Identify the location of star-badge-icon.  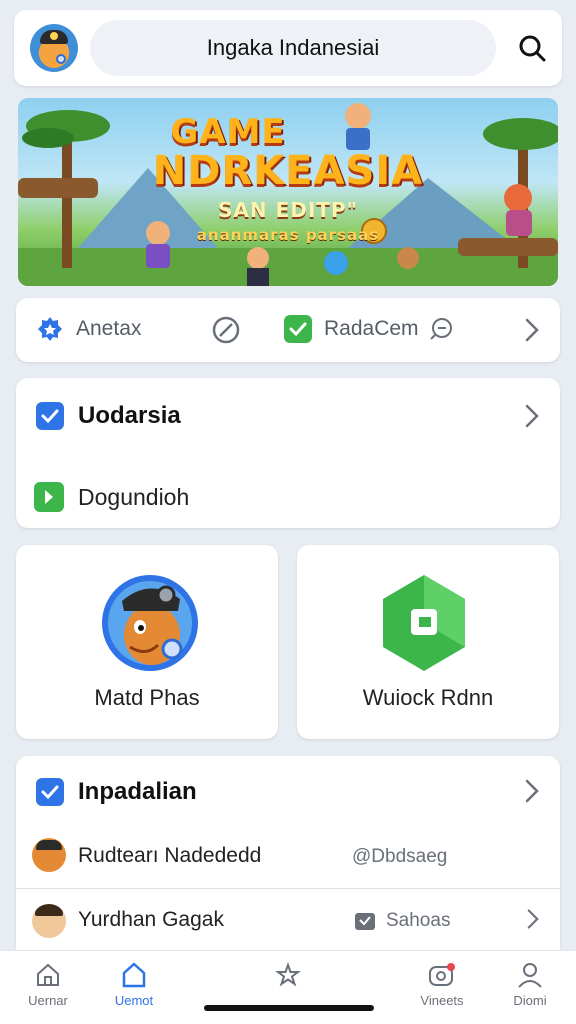
(50, 329).